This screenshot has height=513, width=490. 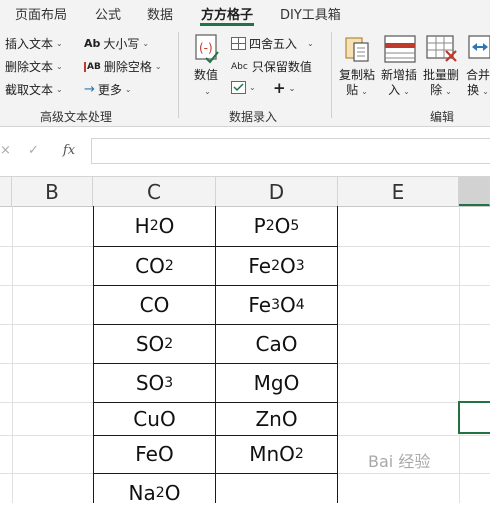 I want to click on batch-delete-icon, so click(x=441, y=48).